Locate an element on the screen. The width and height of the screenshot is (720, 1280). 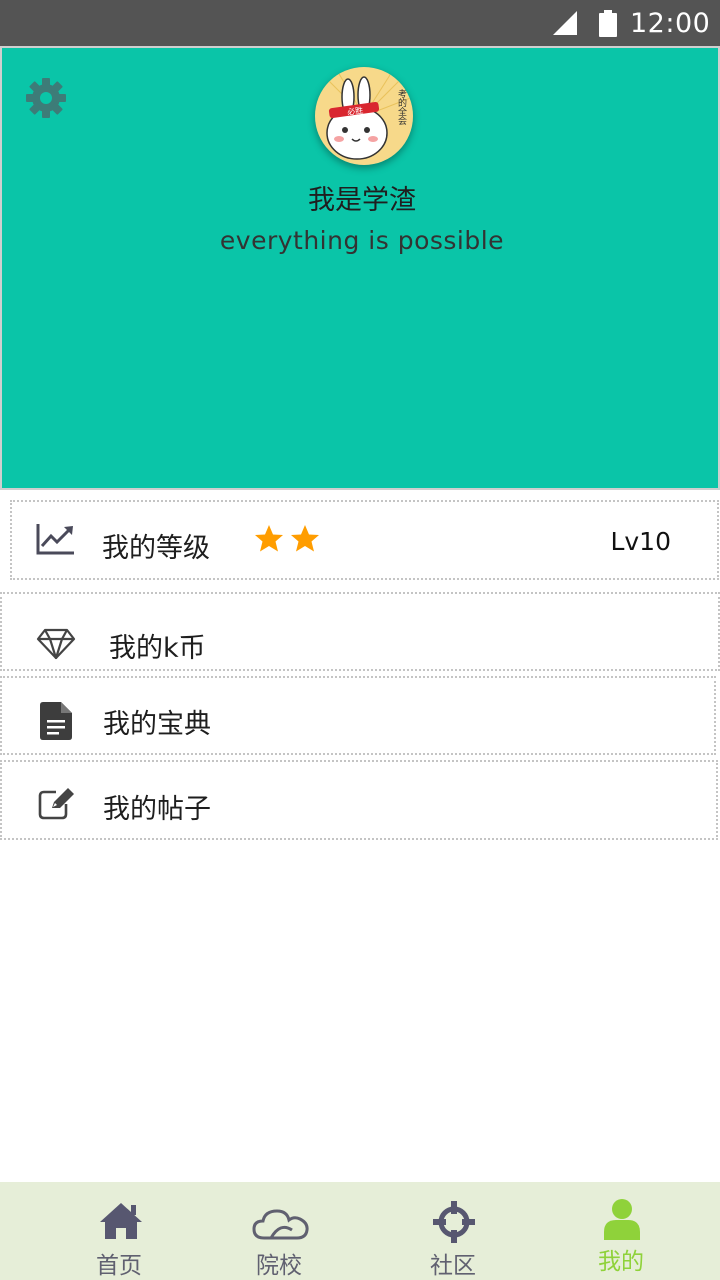
diamond-icon is located at coordinates (56, 644).